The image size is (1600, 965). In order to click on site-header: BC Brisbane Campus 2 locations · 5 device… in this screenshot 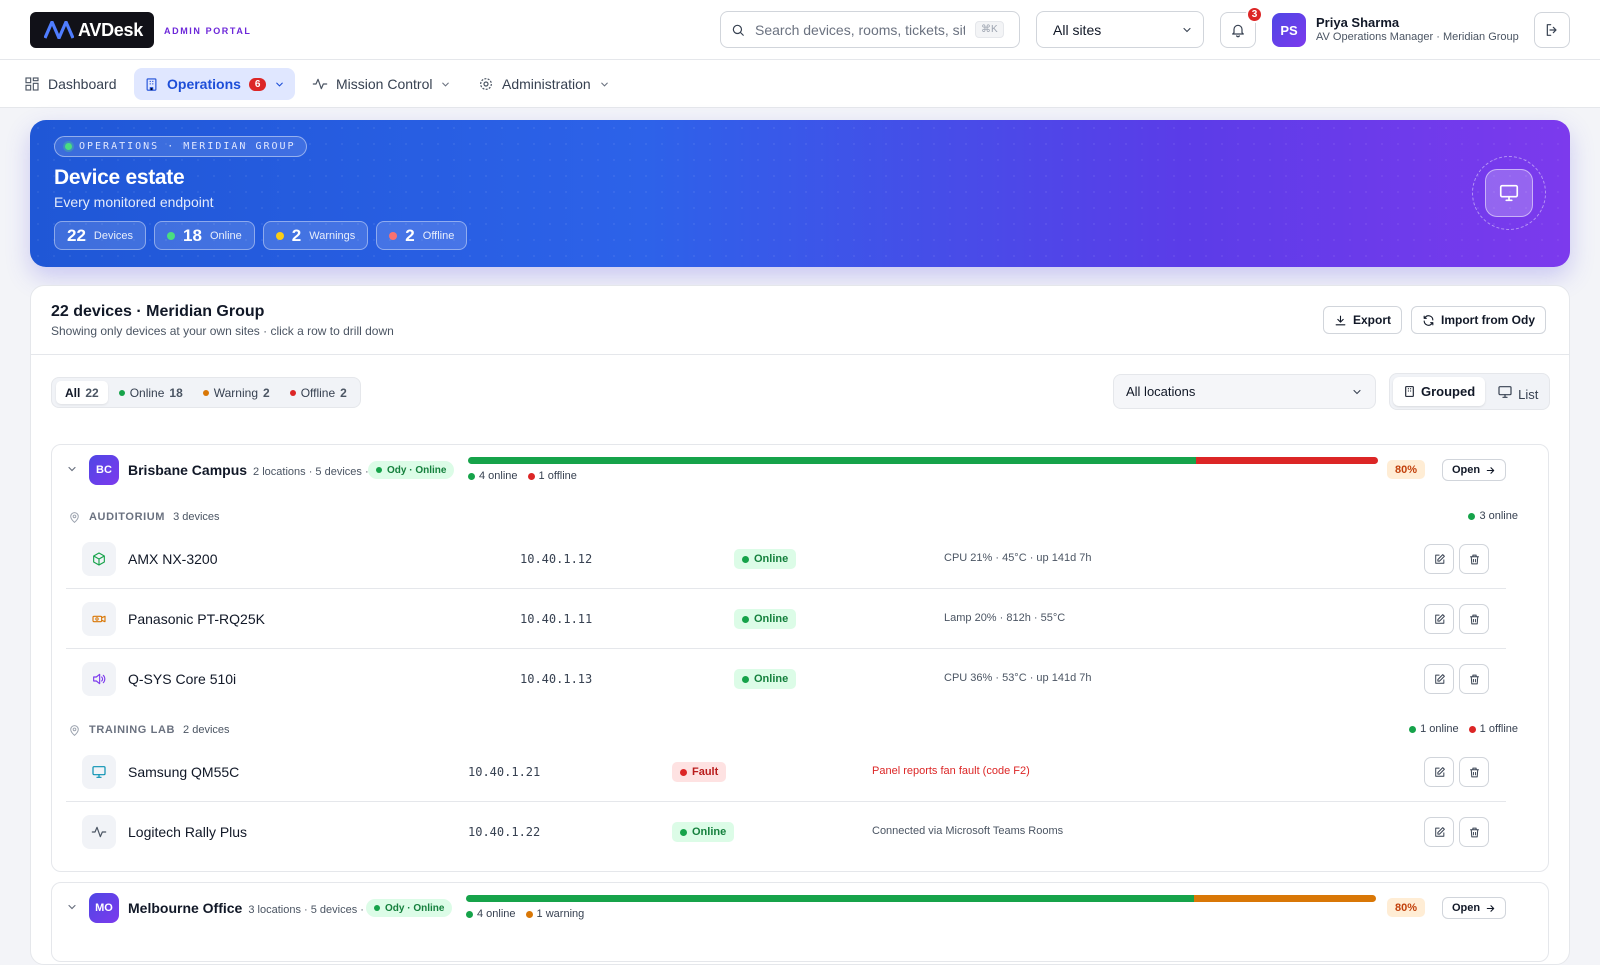, I will do `click(800, 470)`.